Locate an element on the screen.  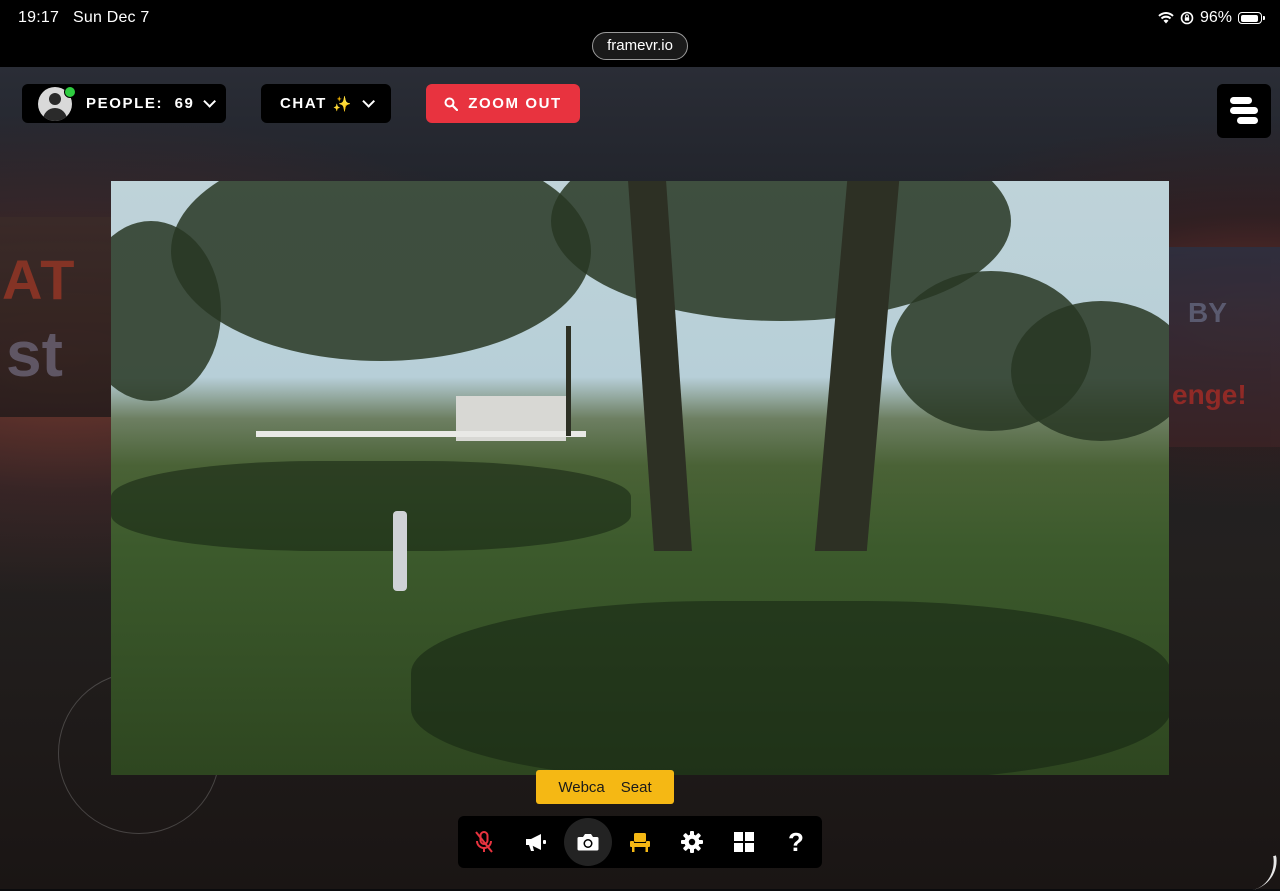
bottom-toolbar: ? is located at coordinates (640, 842).